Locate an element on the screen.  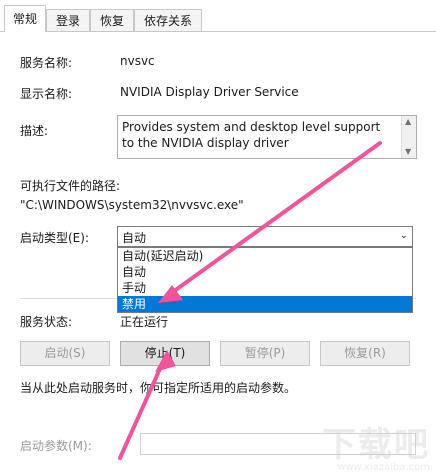
resume-button: 恢复(R) is located at coordinates (365, 353).